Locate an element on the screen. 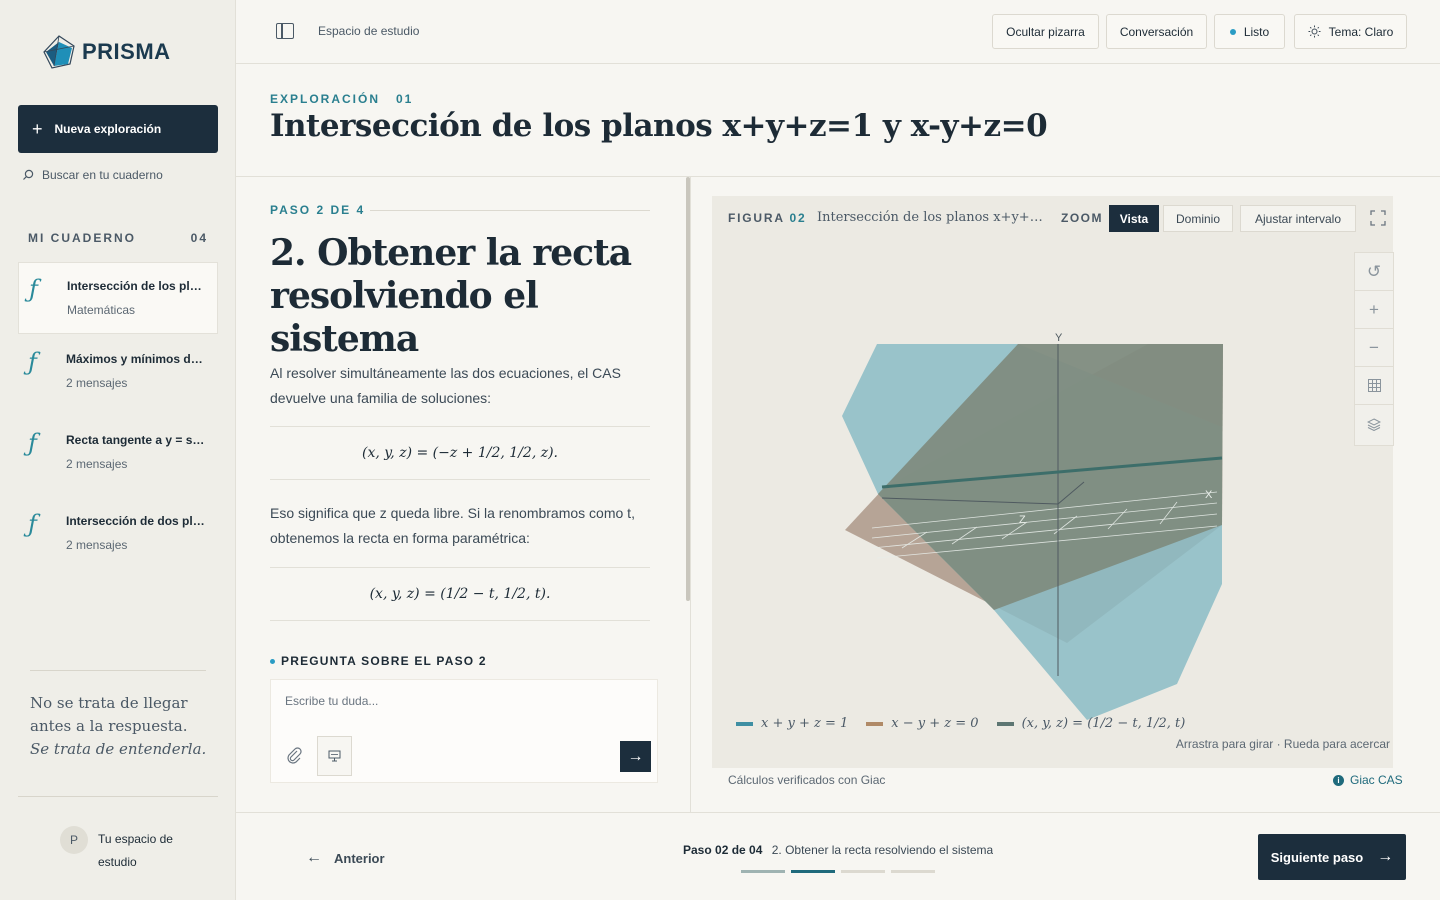 The image size is (1440, 900). whiteboard-icon is located at coordinates (334, 756).